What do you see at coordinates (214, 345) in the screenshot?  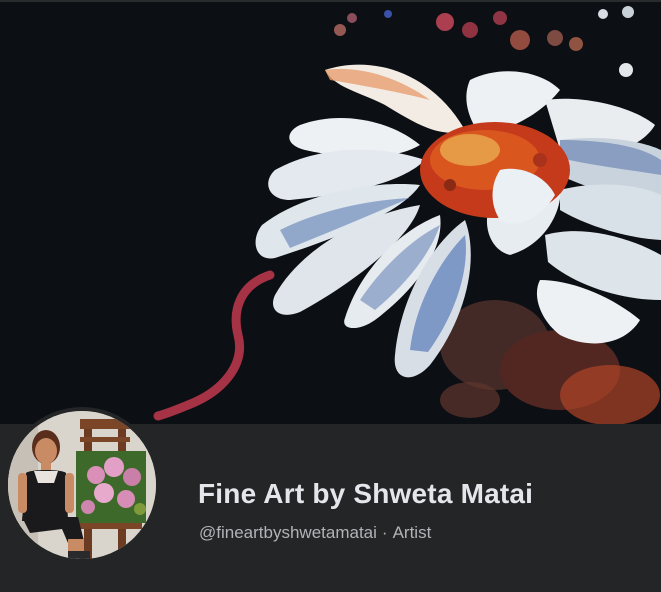 I see `red-brush-stroke` at bounding box center [214, 345].